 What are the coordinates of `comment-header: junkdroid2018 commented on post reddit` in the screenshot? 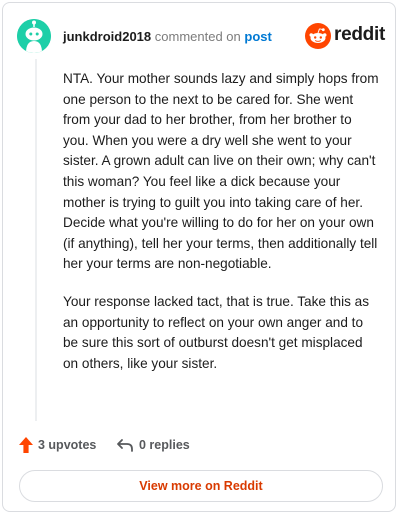 It's located at (201, 37).